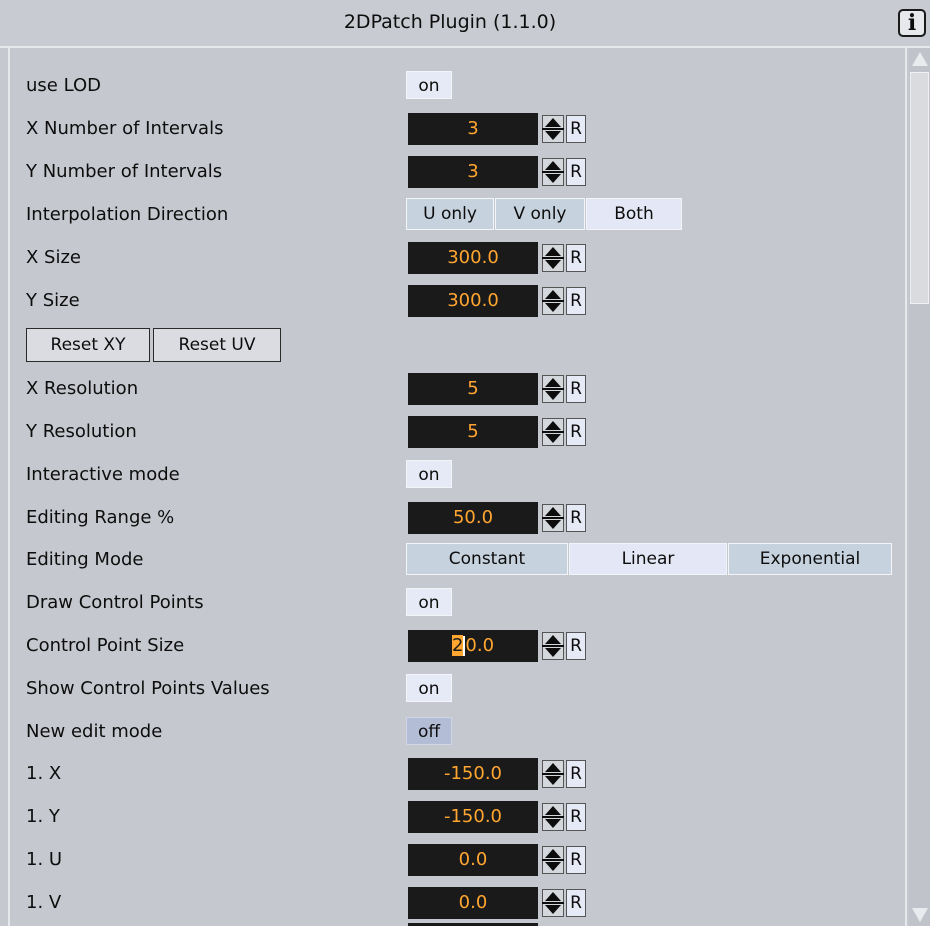 This screenshot has width=930, height=926. What do you see at coordinates (576, 258) in the screenshot?
I see `x-size-reset-button: R` at bounding box center [576, 258].